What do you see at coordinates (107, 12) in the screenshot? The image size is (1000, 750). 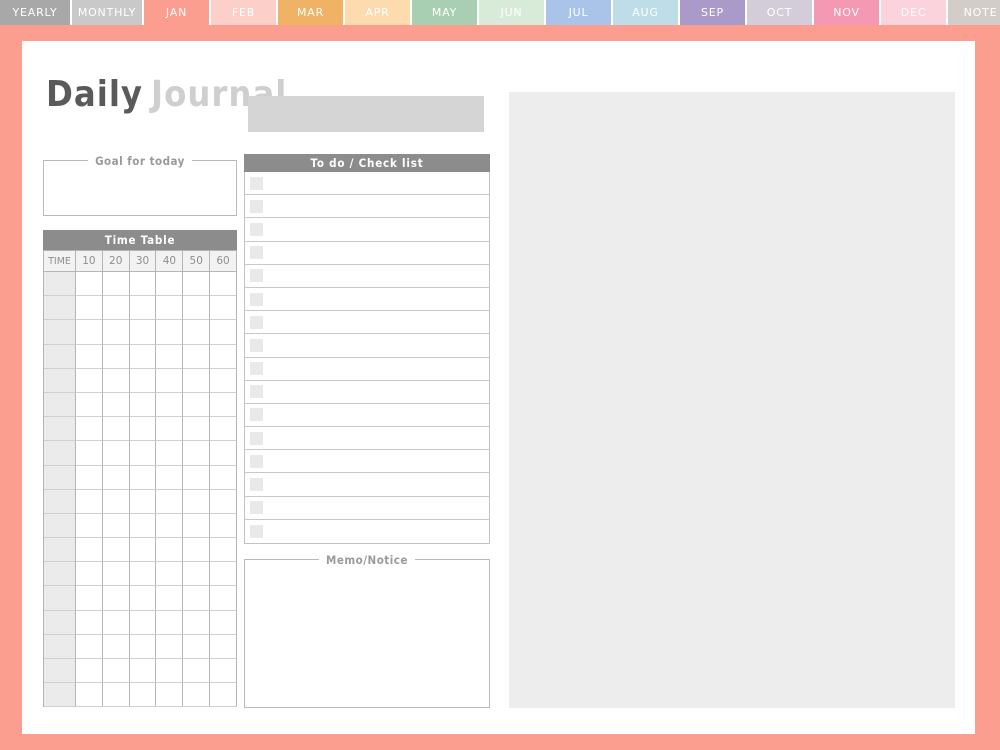 I see `tab-monthly: MONTHLY` at bounding box center [107, 12].